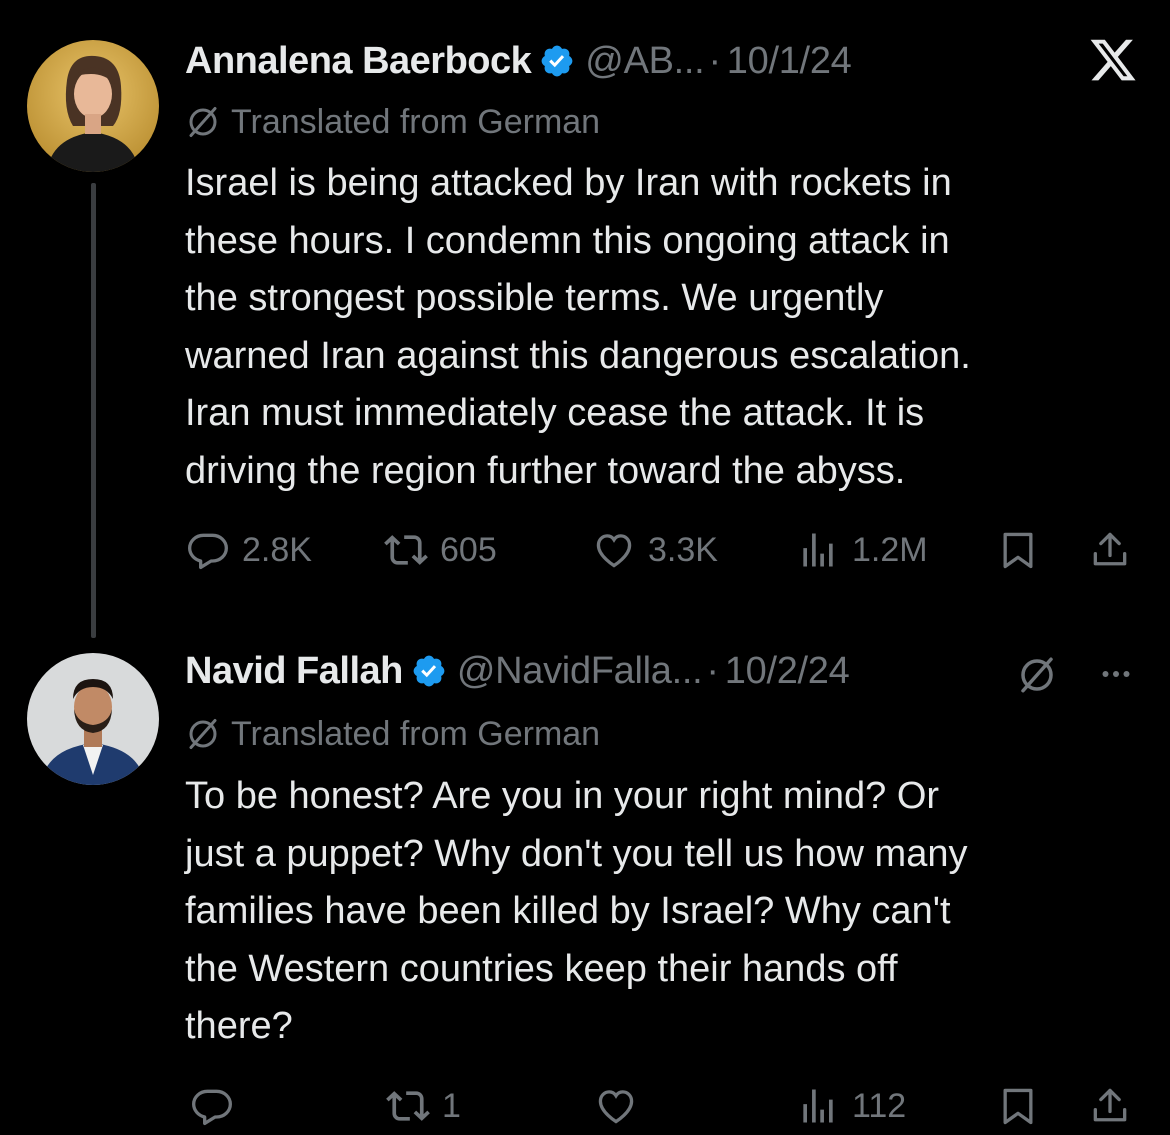 Image resolution: width=1170 pixels, height=1135 pixels. What do you see at coordinates (277, 549) in the screenshot?
I see `reply-count: 2.8K` at bounding box center [277, 549].